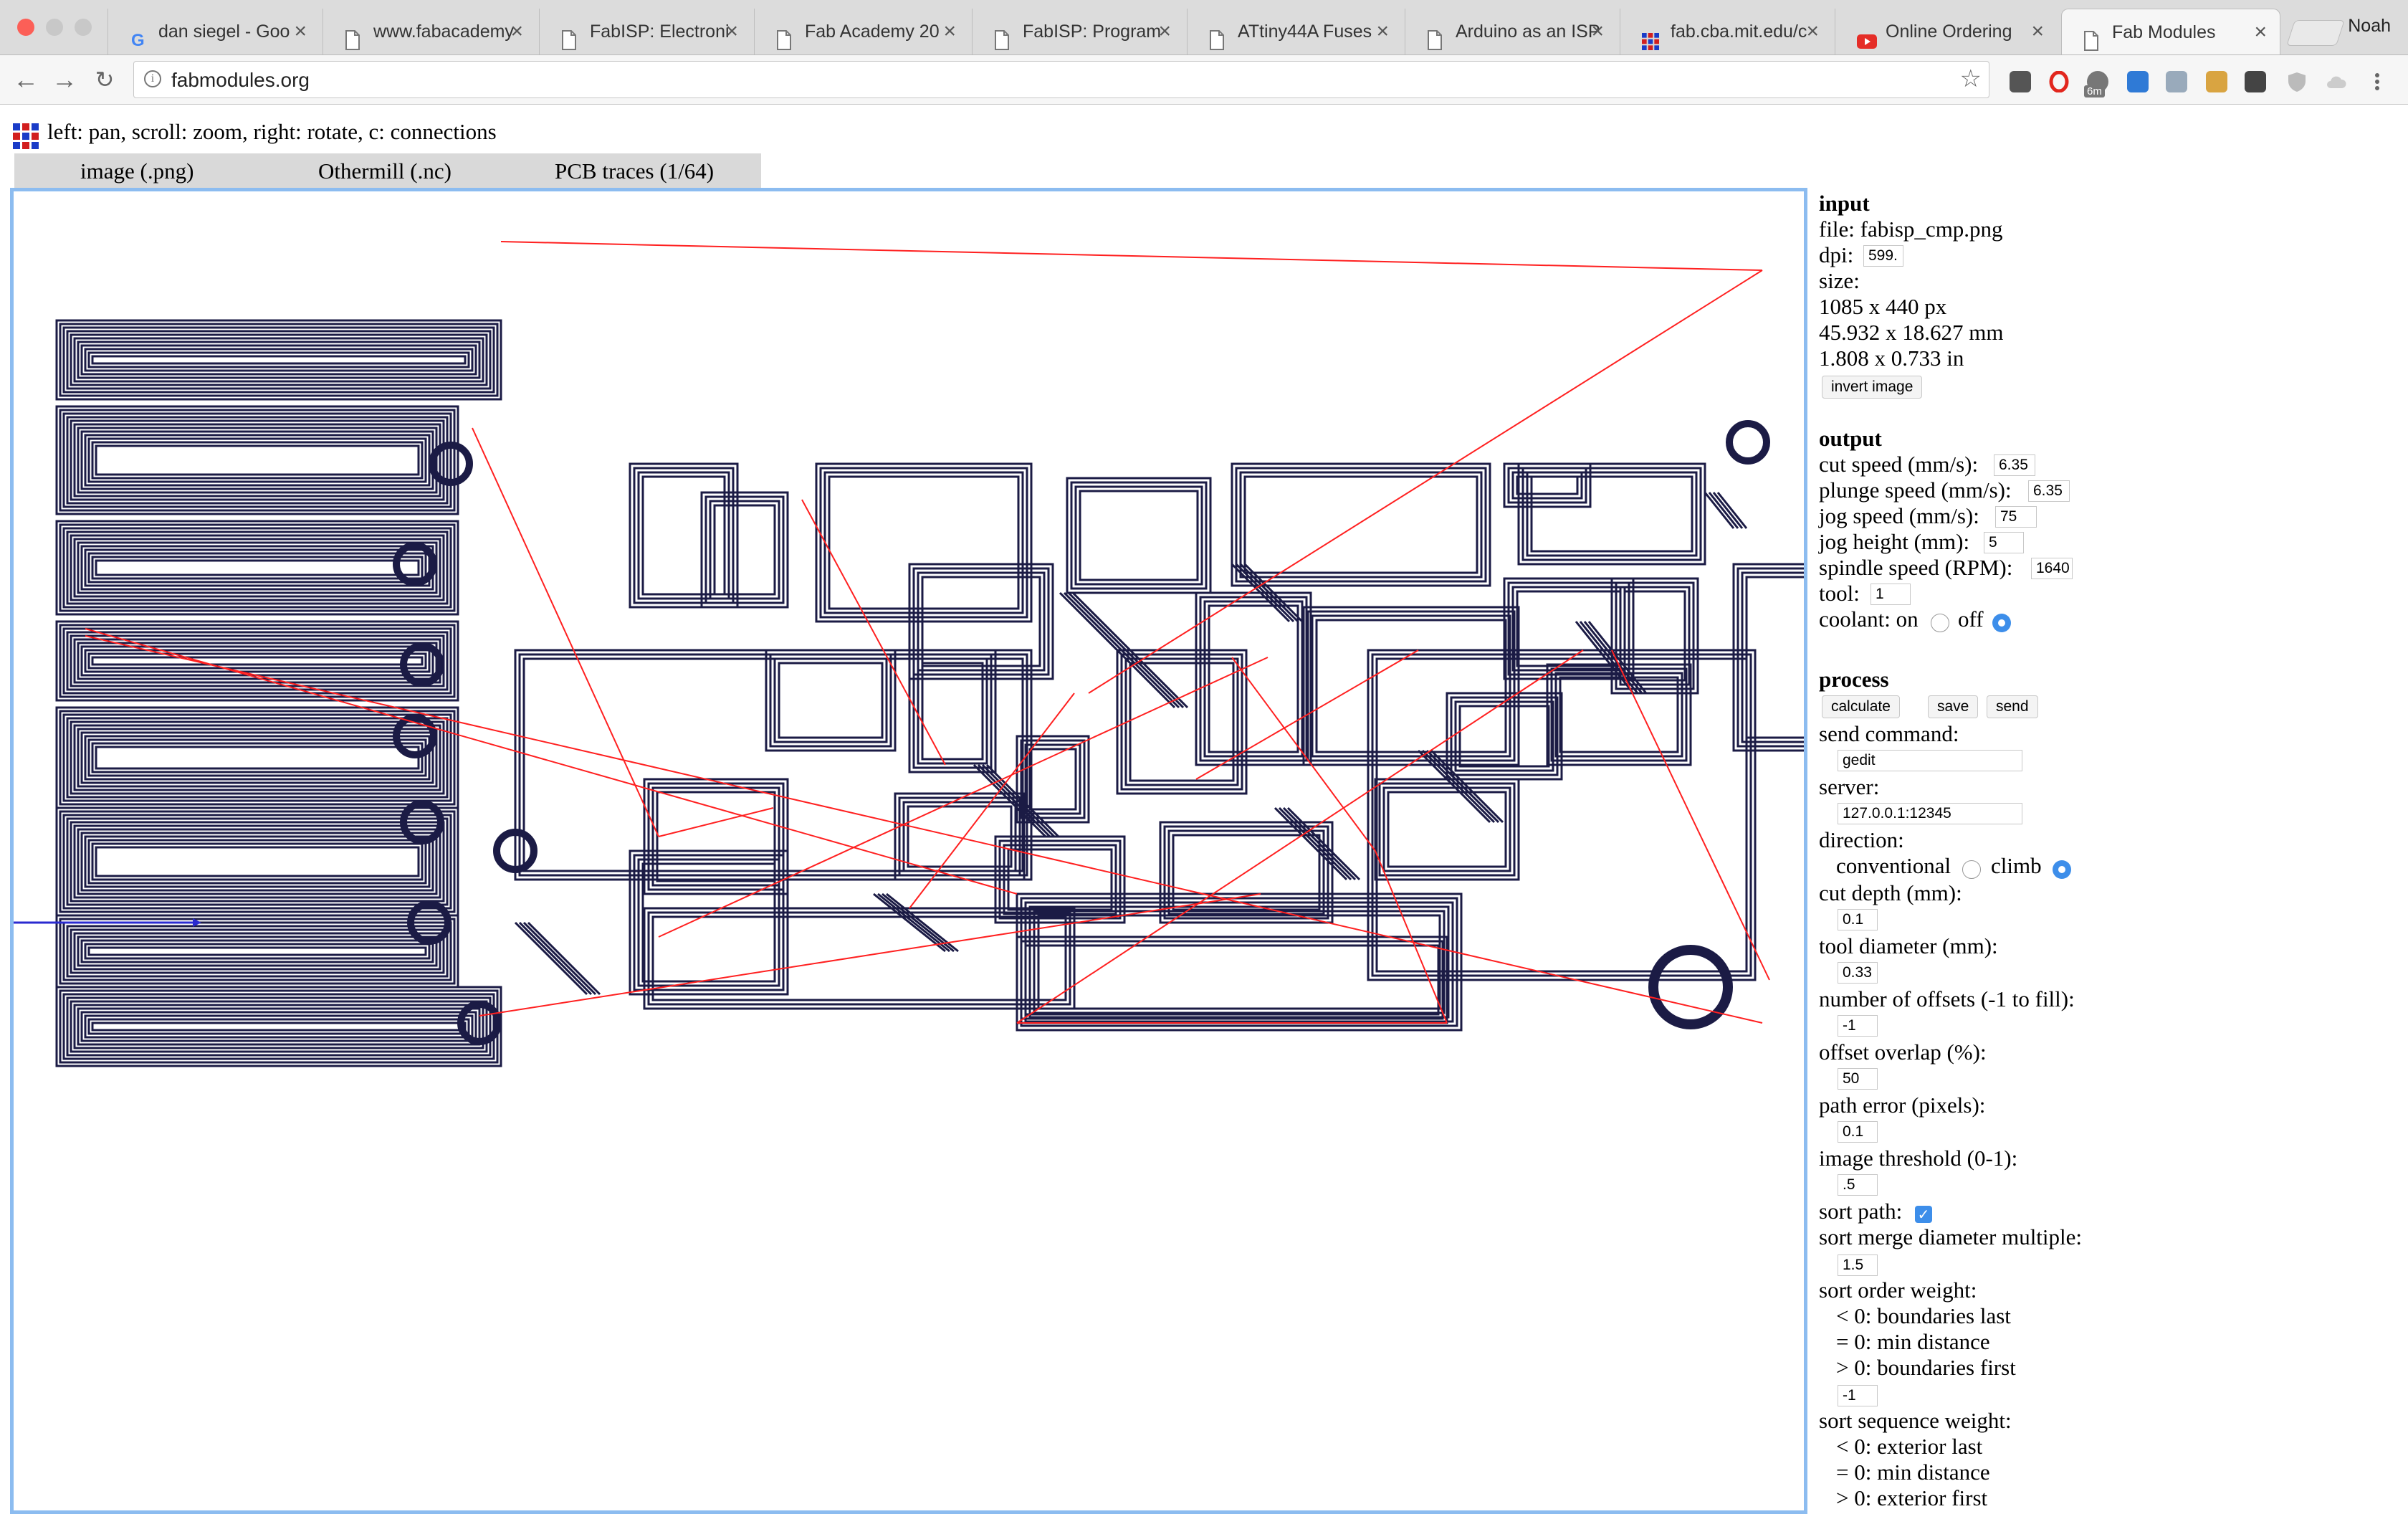 The image size is (2408, 1514). Describe the element at coordinates (1858, 1185) in the screenshot. I see `threshold-input: .5` at that location.